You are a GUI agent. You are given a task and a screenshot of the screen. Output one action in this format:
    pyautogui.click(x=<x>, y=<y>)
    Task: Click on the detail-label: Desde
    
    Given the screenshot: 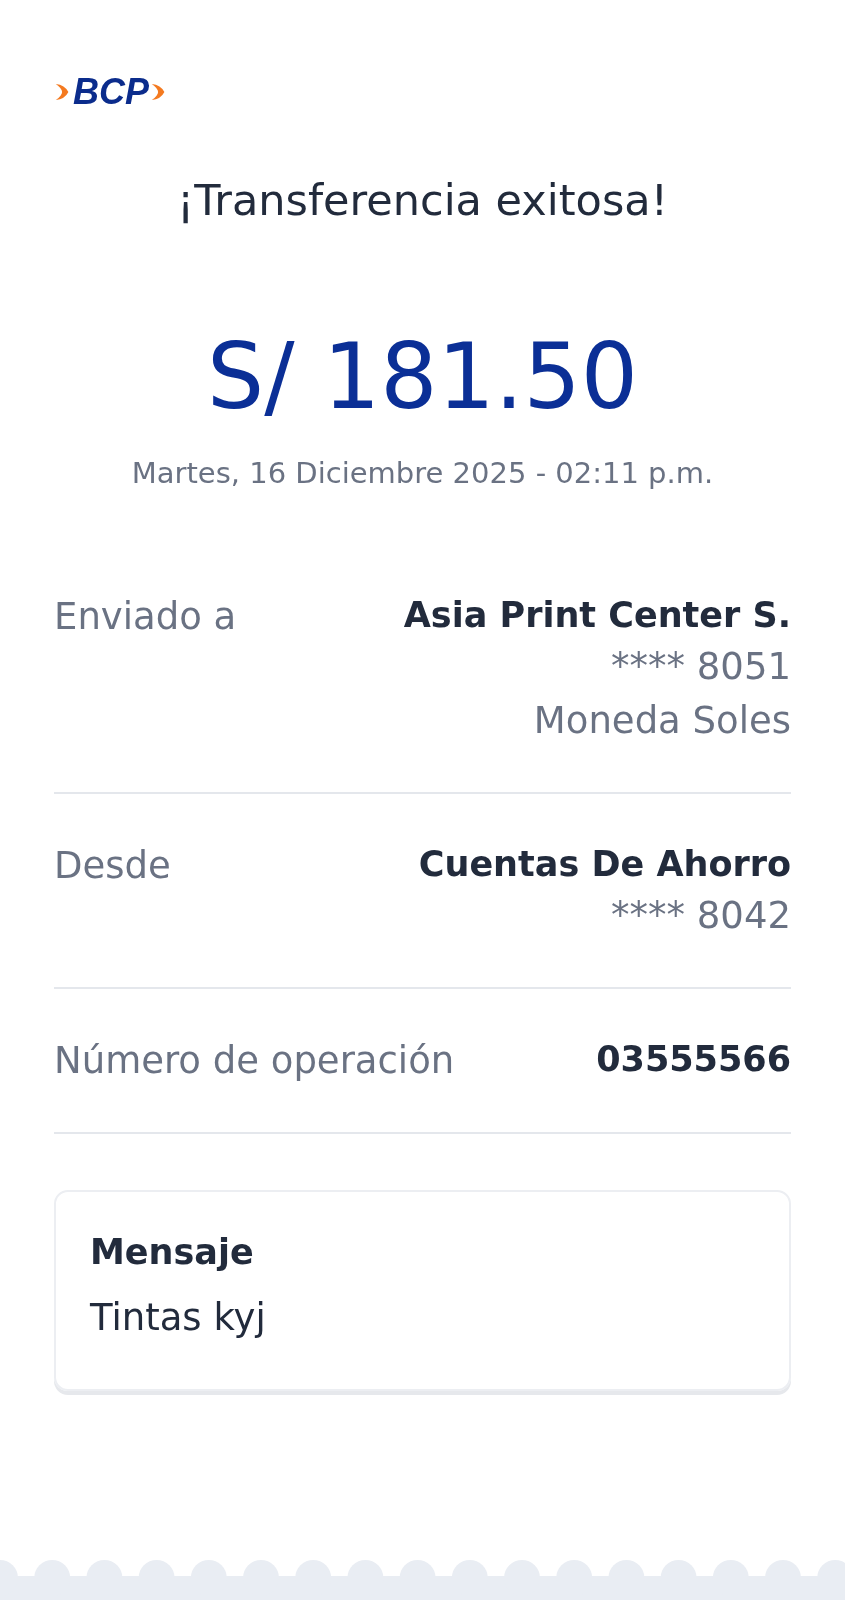 What is the action you would take?
    pyautogui.click(x=112, y=865)
    